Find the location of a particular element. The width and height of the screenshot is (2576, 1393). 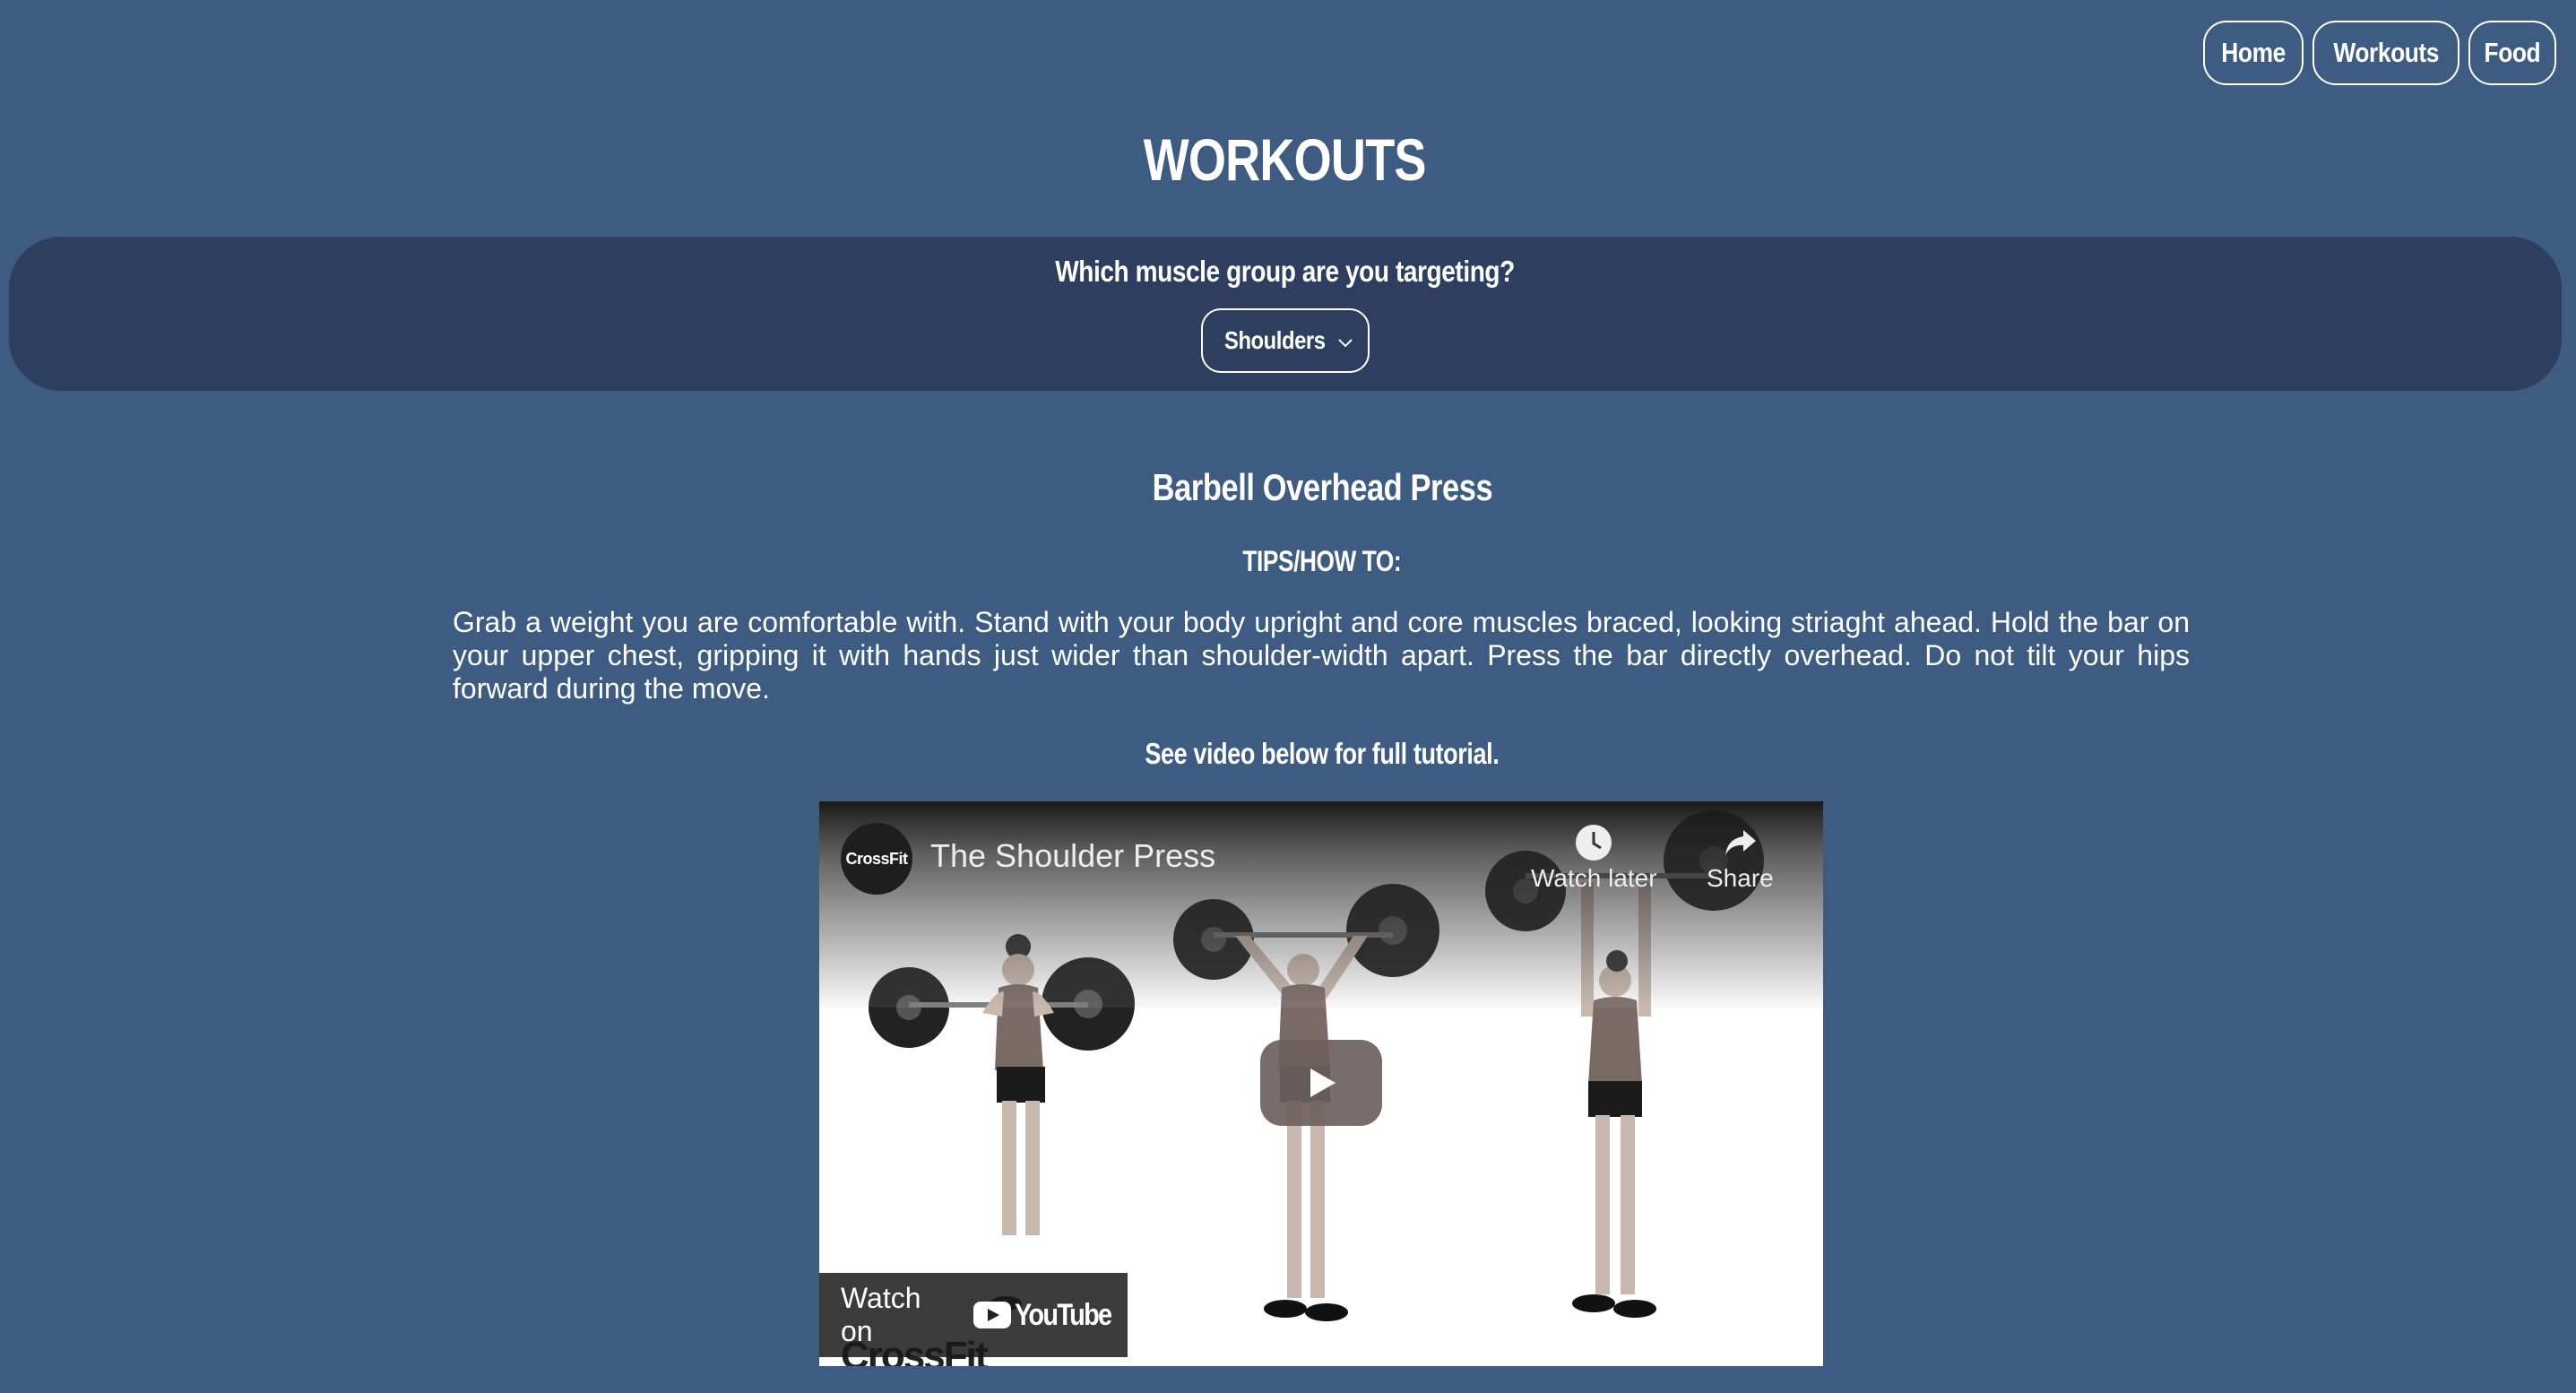

play-button is located at coordinates (1321, 1083).